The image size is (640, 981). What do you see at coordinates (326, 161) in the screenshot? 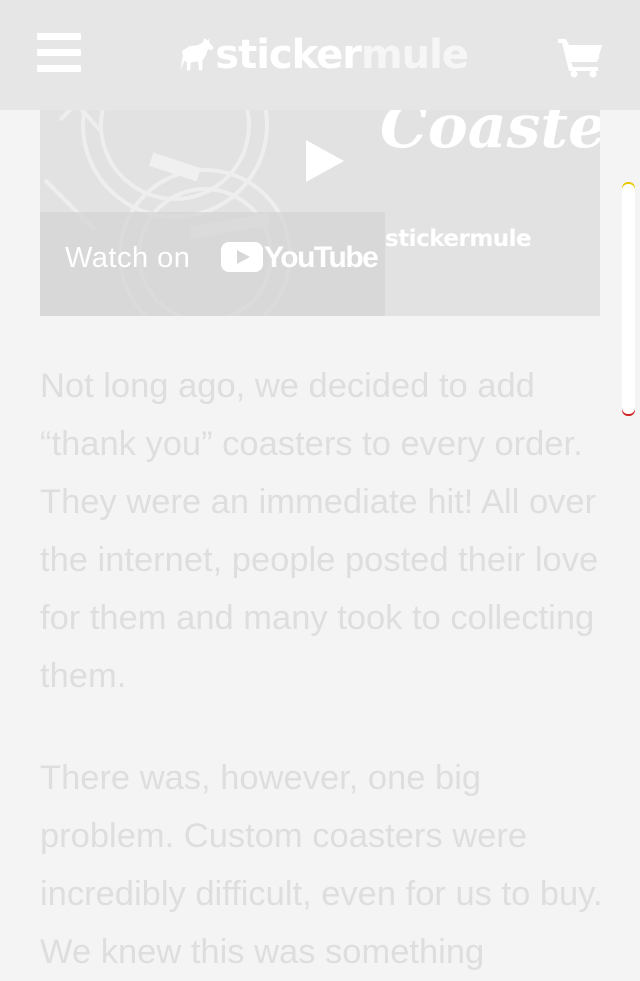
I see `play-icon` at bounding box center [326, 161].